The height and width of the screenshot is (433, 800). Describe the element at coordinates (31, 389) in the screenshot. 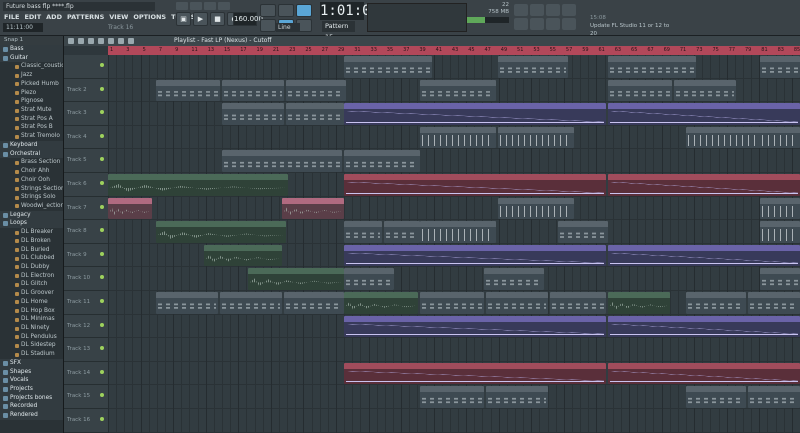

I see `browser-folder: Projects` at that location.